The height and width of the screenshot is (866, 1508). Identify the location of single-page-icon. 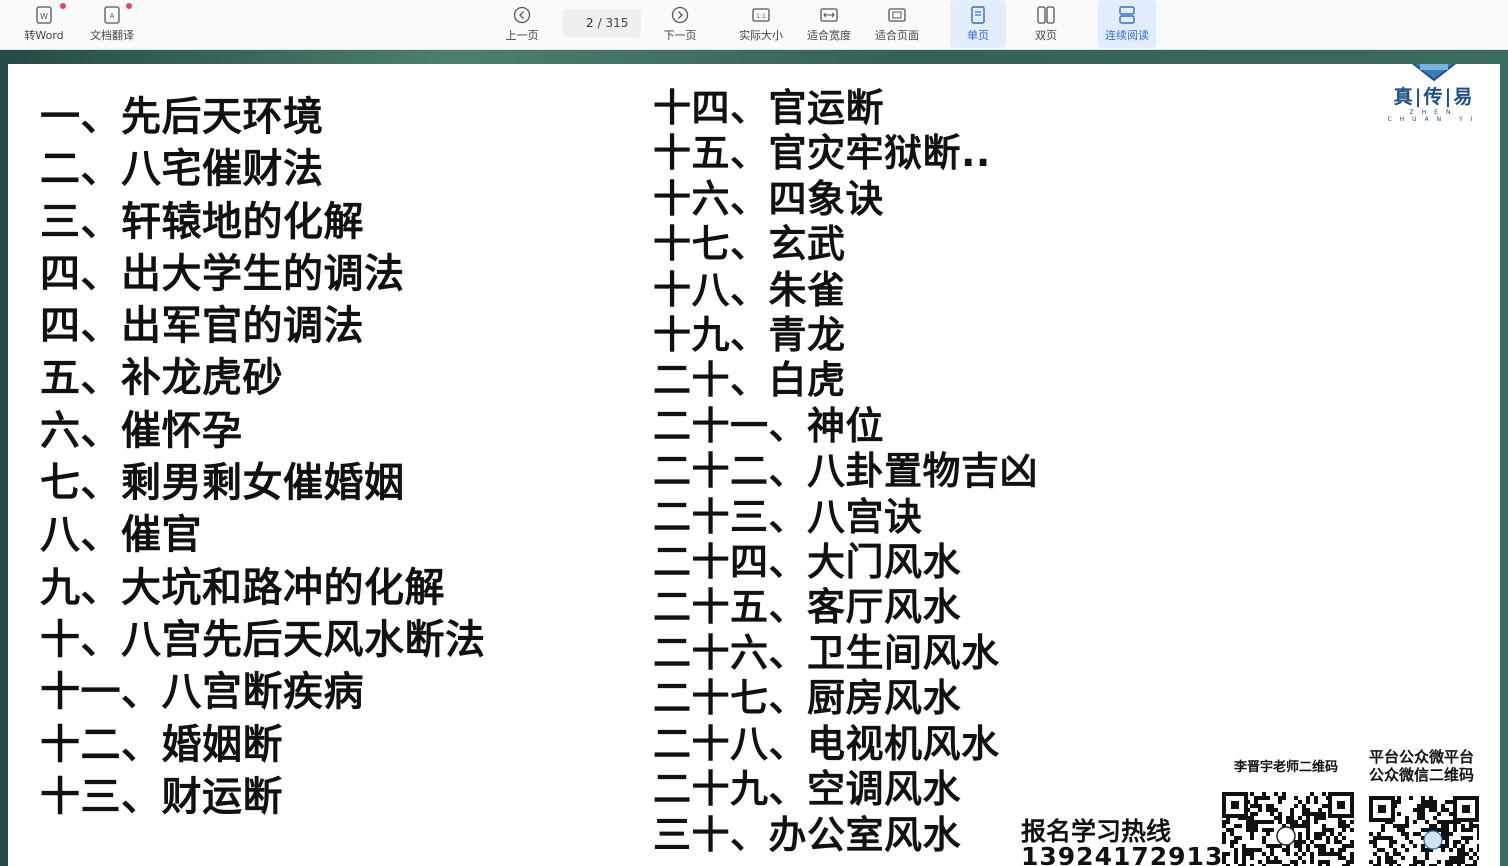
(978, 15).